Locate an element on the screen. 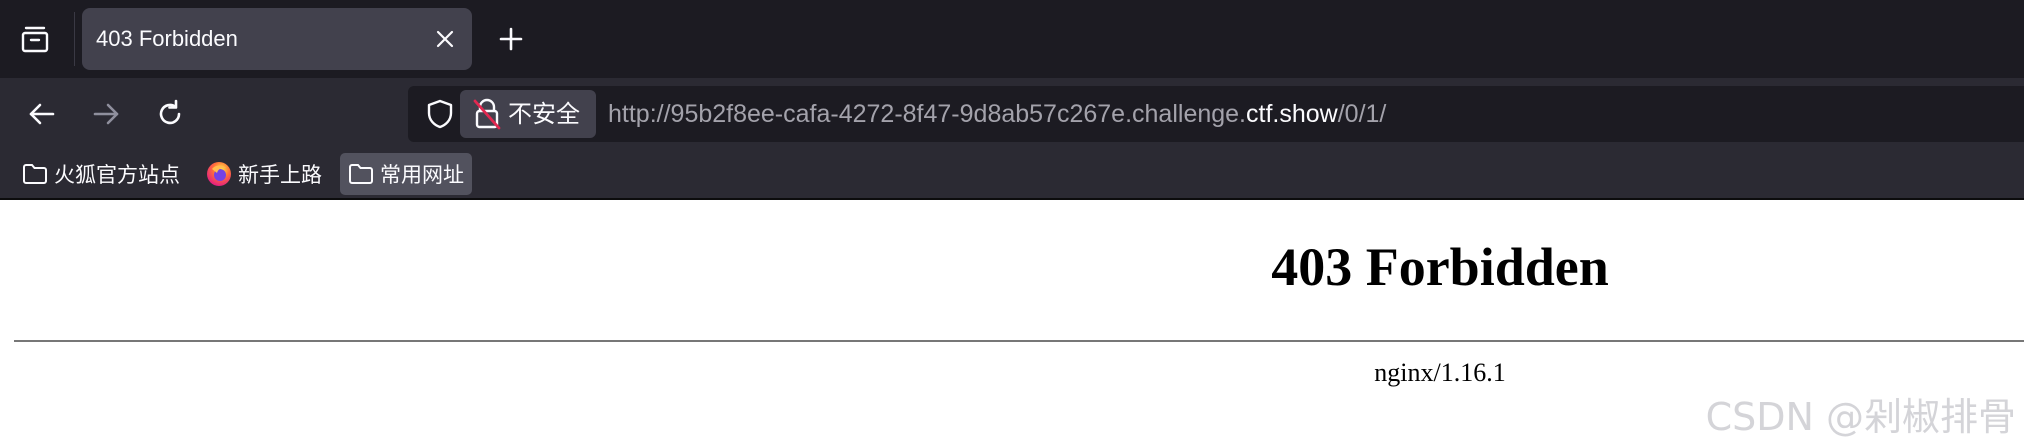 This screenshot has height=446, width=2024. tab-title: 403 Forbidden is located at coordinates (167, 38).